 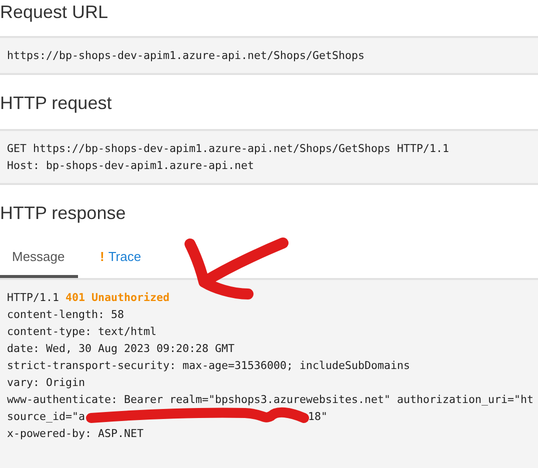 What do you see at coordinates (131, 166) in the screenshot?
I see `request-line: Host: bp-shops-dev-apim1.azure-api.net` at bounding box center [131, 166].